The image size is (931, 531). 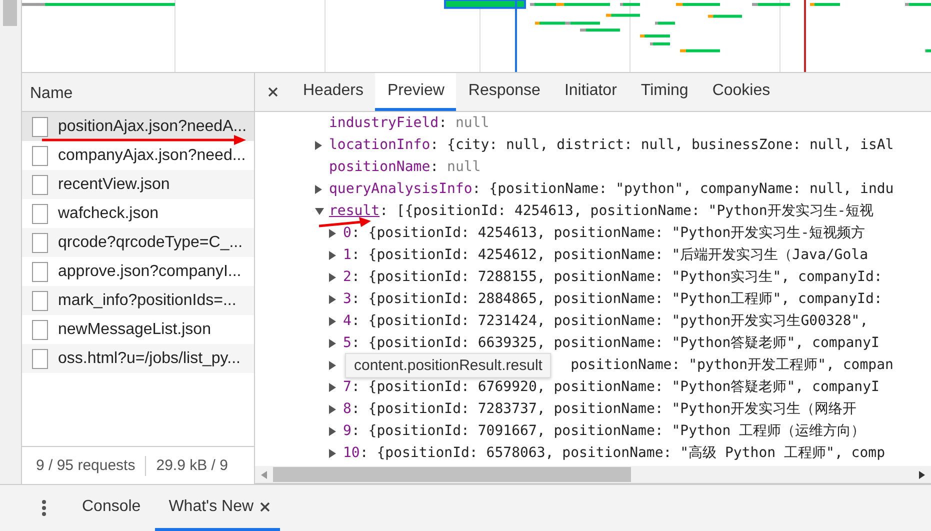 What do you see at coordinates (611, 189) in the screenshot?
I see `property-line: queryAnalysisInfo: {positionName: "python", companyName: null, indu` at bounding box center [611, 189].